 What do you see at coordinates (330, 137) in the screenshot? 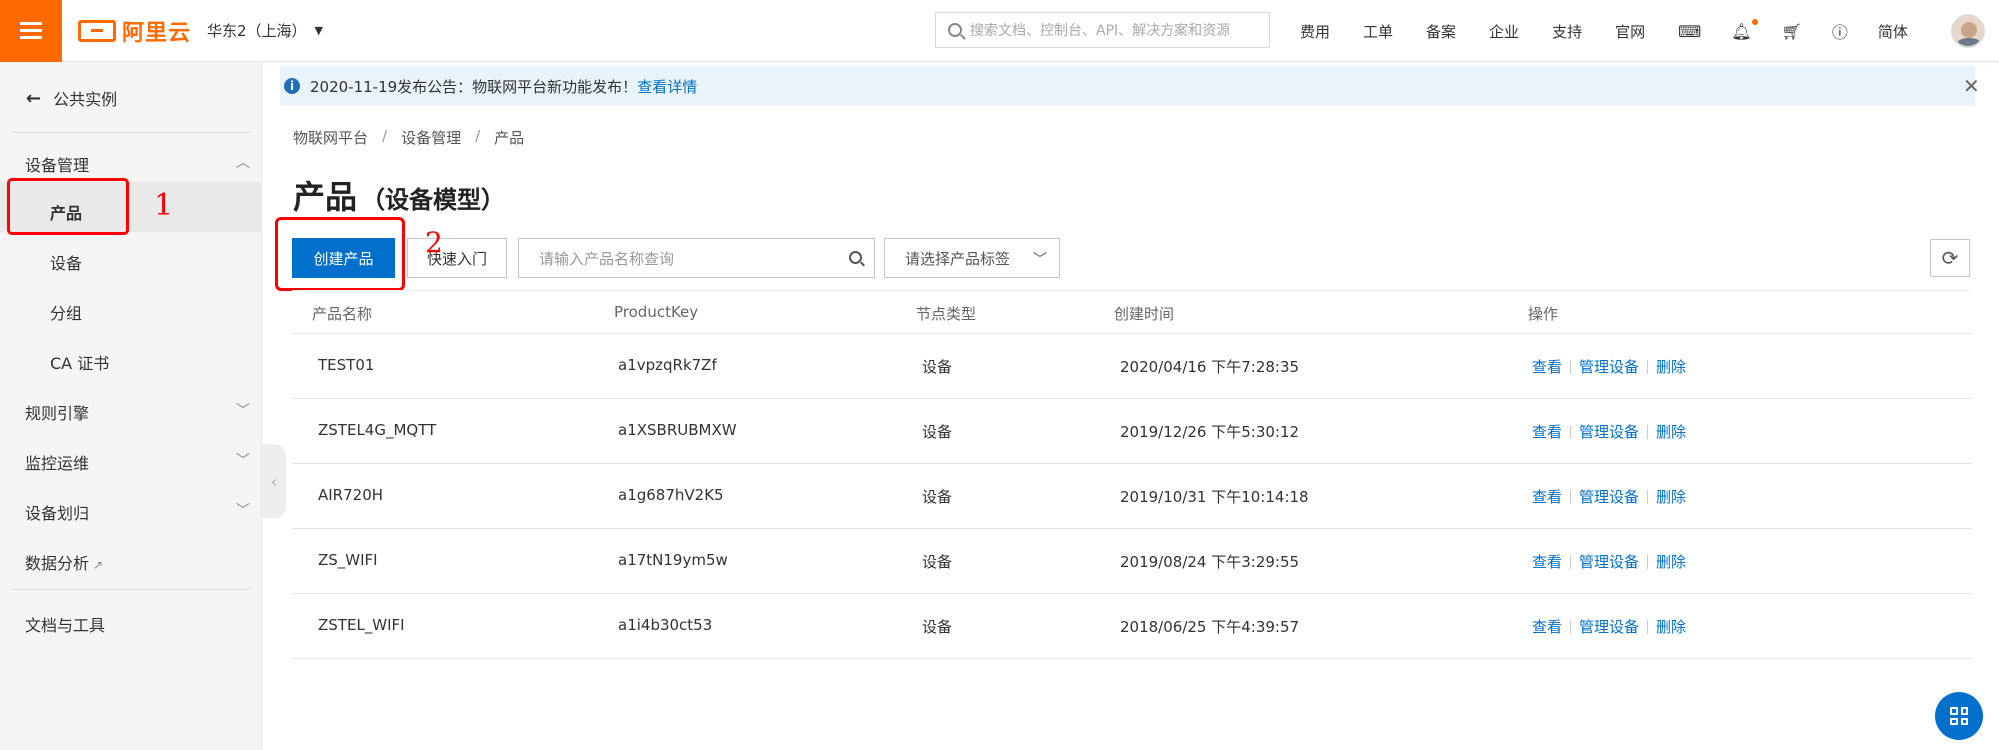
I see `breadcrumb-iot-platform: 物联网平台` at bounding box center [330, 137].